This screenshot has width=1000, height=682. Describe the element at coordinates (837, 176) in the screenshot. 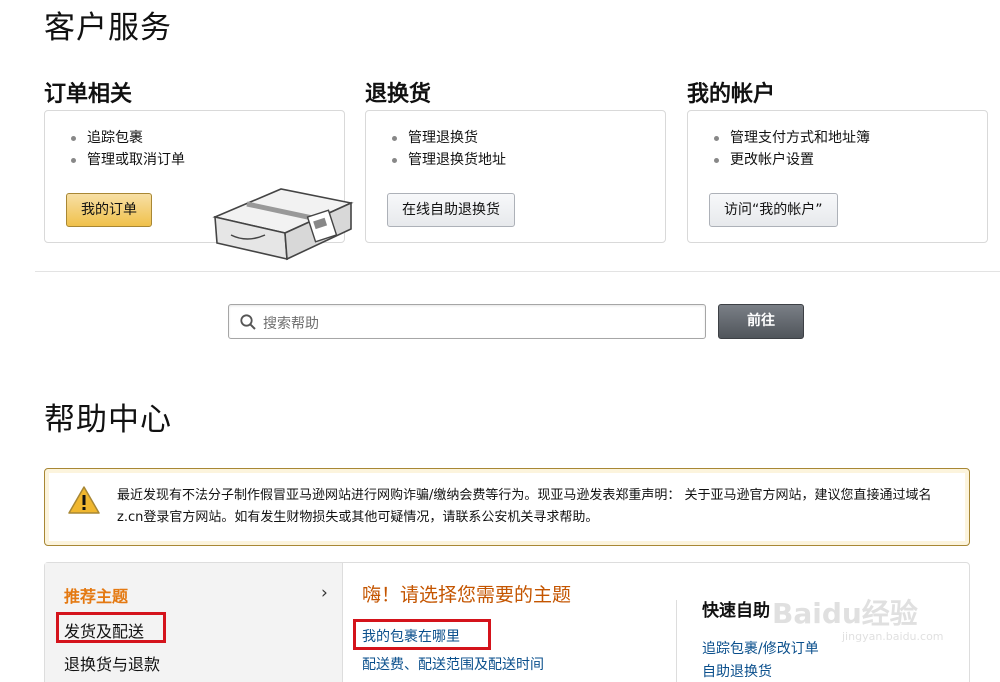

I see `account-card: 管理支付方式和地址簿 更改帐户设置 访问“我的帐户”` at that location.